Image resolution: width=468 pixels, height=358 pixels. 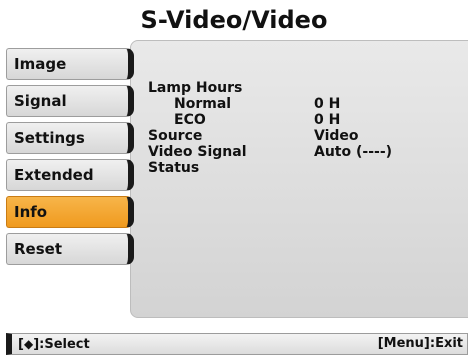 I want to click on menu-item-info: Info, so click(x=70, y=212).